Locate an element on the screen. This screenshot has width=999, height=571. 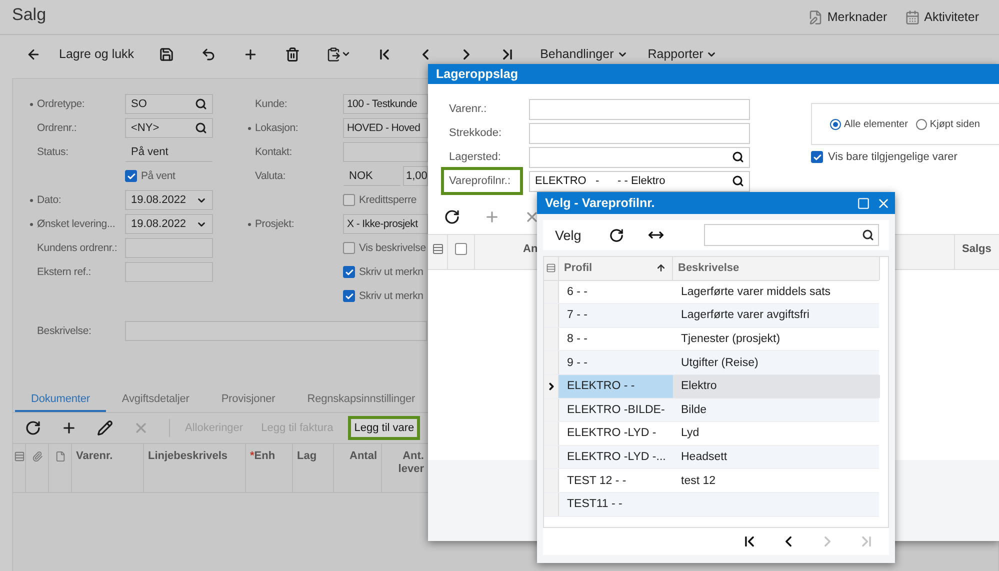
table-cell: ELEKTRO -BILDE- is located at coordinates (616, 410).